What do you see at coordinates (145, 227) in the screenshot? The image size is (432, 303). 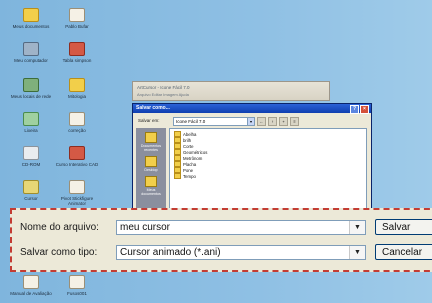 I see `filename-value: meu cursor` at bounding box center [145, 227].